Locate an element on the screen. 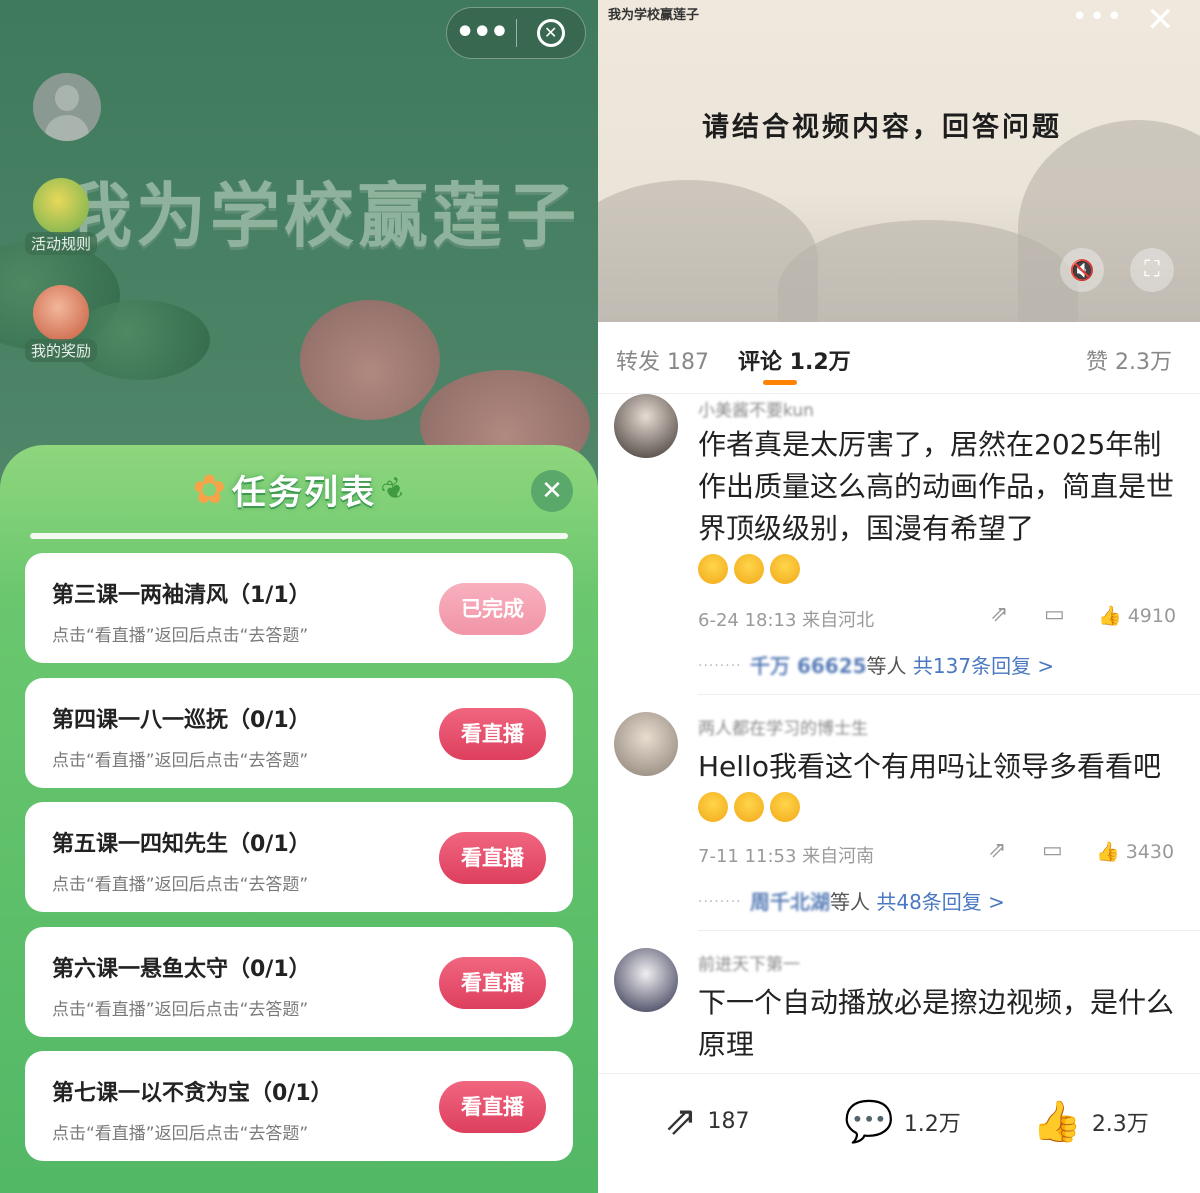 This screenshot has height=1193, width=1200. post-tabs: 转发 187 评论 1.2万 赞 2.3万 is located at coordinates (899, 358).